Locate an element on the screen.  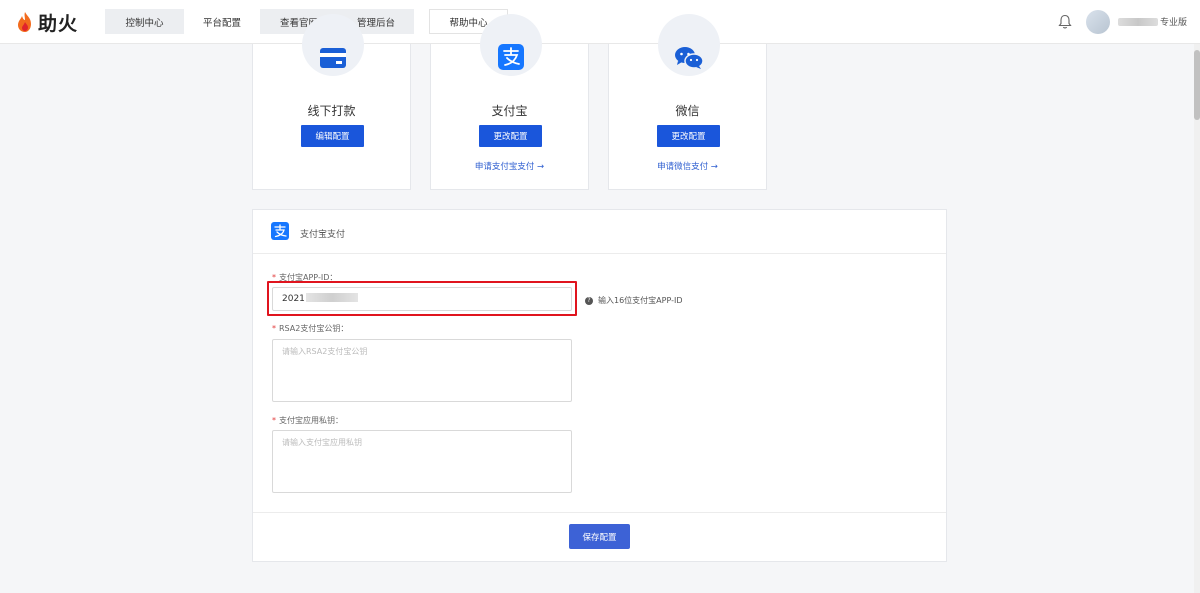
wechat-card: 微信 更改配置 申请微信支付 → is located at coordinates (687, 102).